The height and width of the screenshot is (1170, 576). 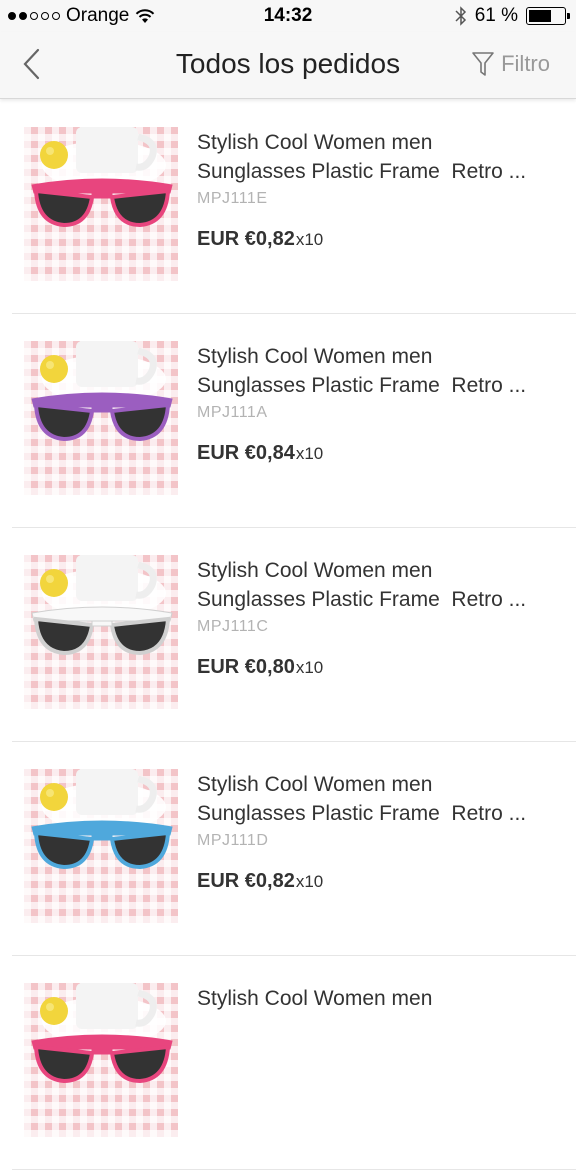 What do you see at coordinates (288, 65) in the screenshot?
I see `navigation-bar: Todos los pedidos Filtro` at bounding box center [288, 65].